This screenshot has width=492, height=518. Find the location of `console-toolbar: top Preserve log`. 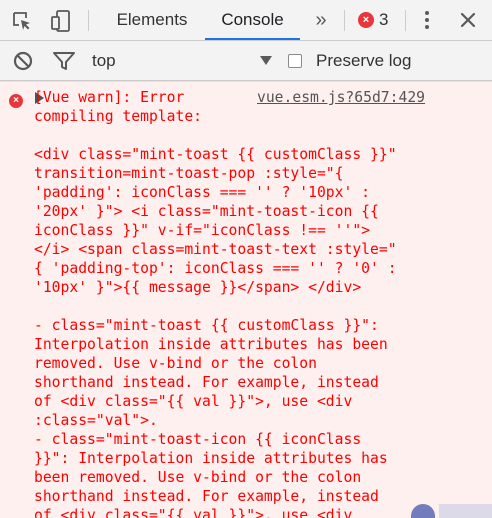

console-toolbar: top Preserve log is located at coordinates (246, 61).